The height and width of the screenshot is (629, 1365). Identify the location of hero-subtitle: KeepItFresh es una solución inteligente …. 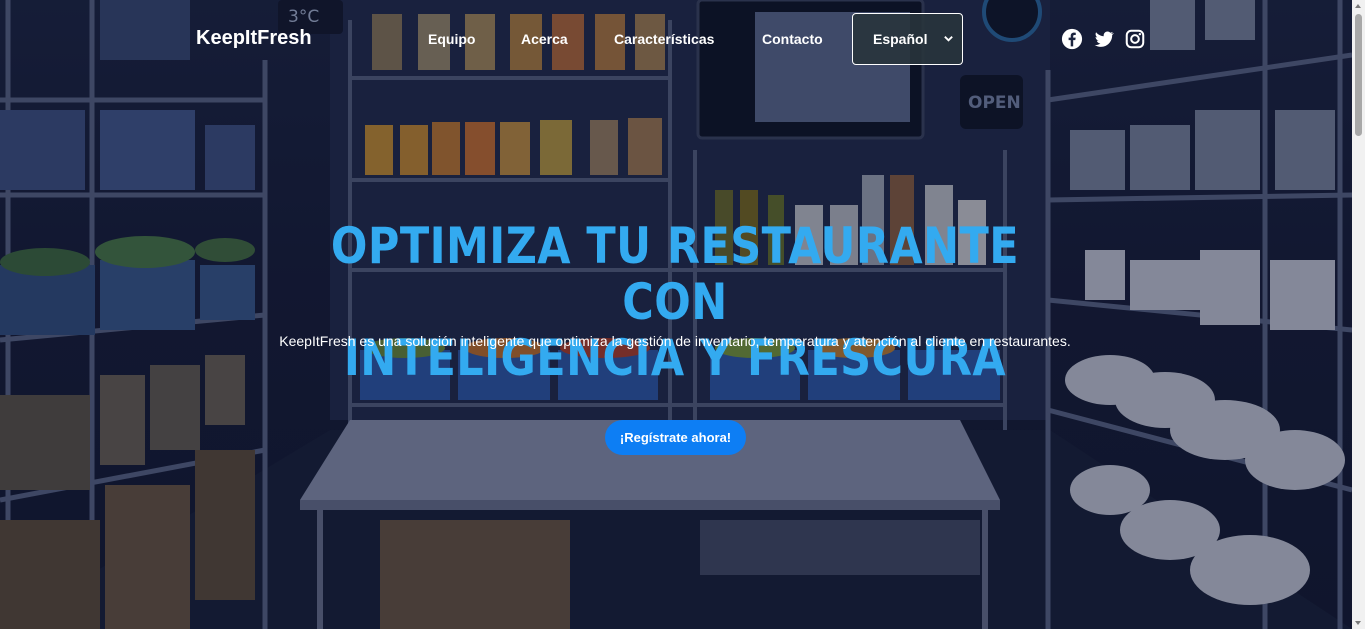
(675, 341).